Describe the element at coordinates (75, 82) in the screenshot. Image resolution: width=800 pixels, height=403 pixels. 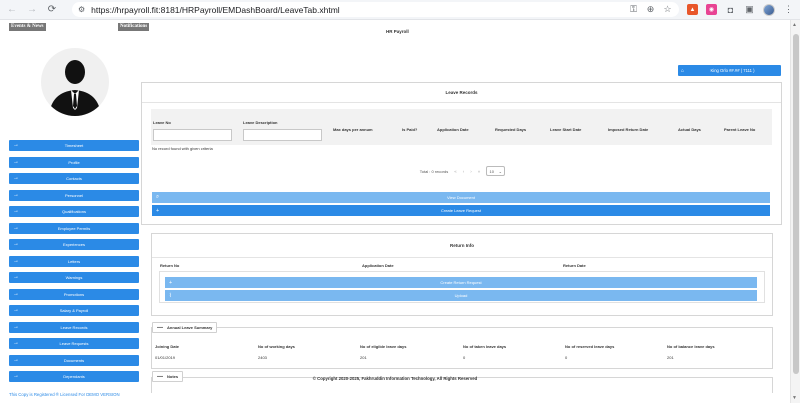
I see `avatar` at that location.